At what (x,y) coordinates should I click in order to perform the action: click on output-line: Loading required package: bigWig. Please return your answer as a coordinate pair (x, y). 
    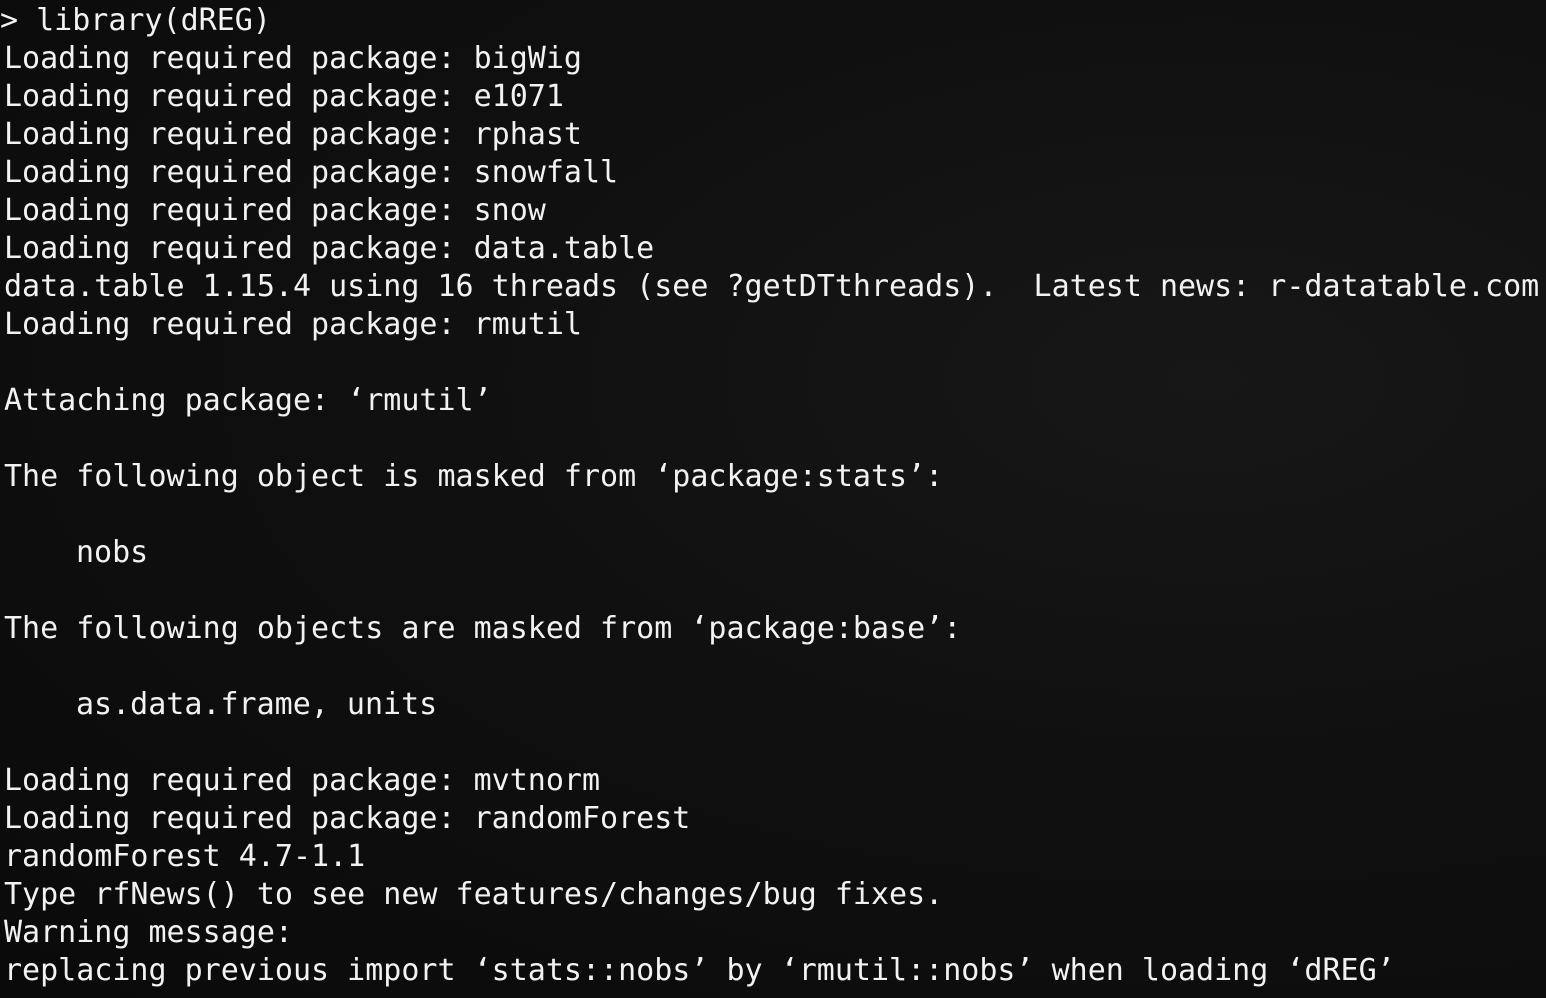
    Looking at the image, I should click on (293, 58).